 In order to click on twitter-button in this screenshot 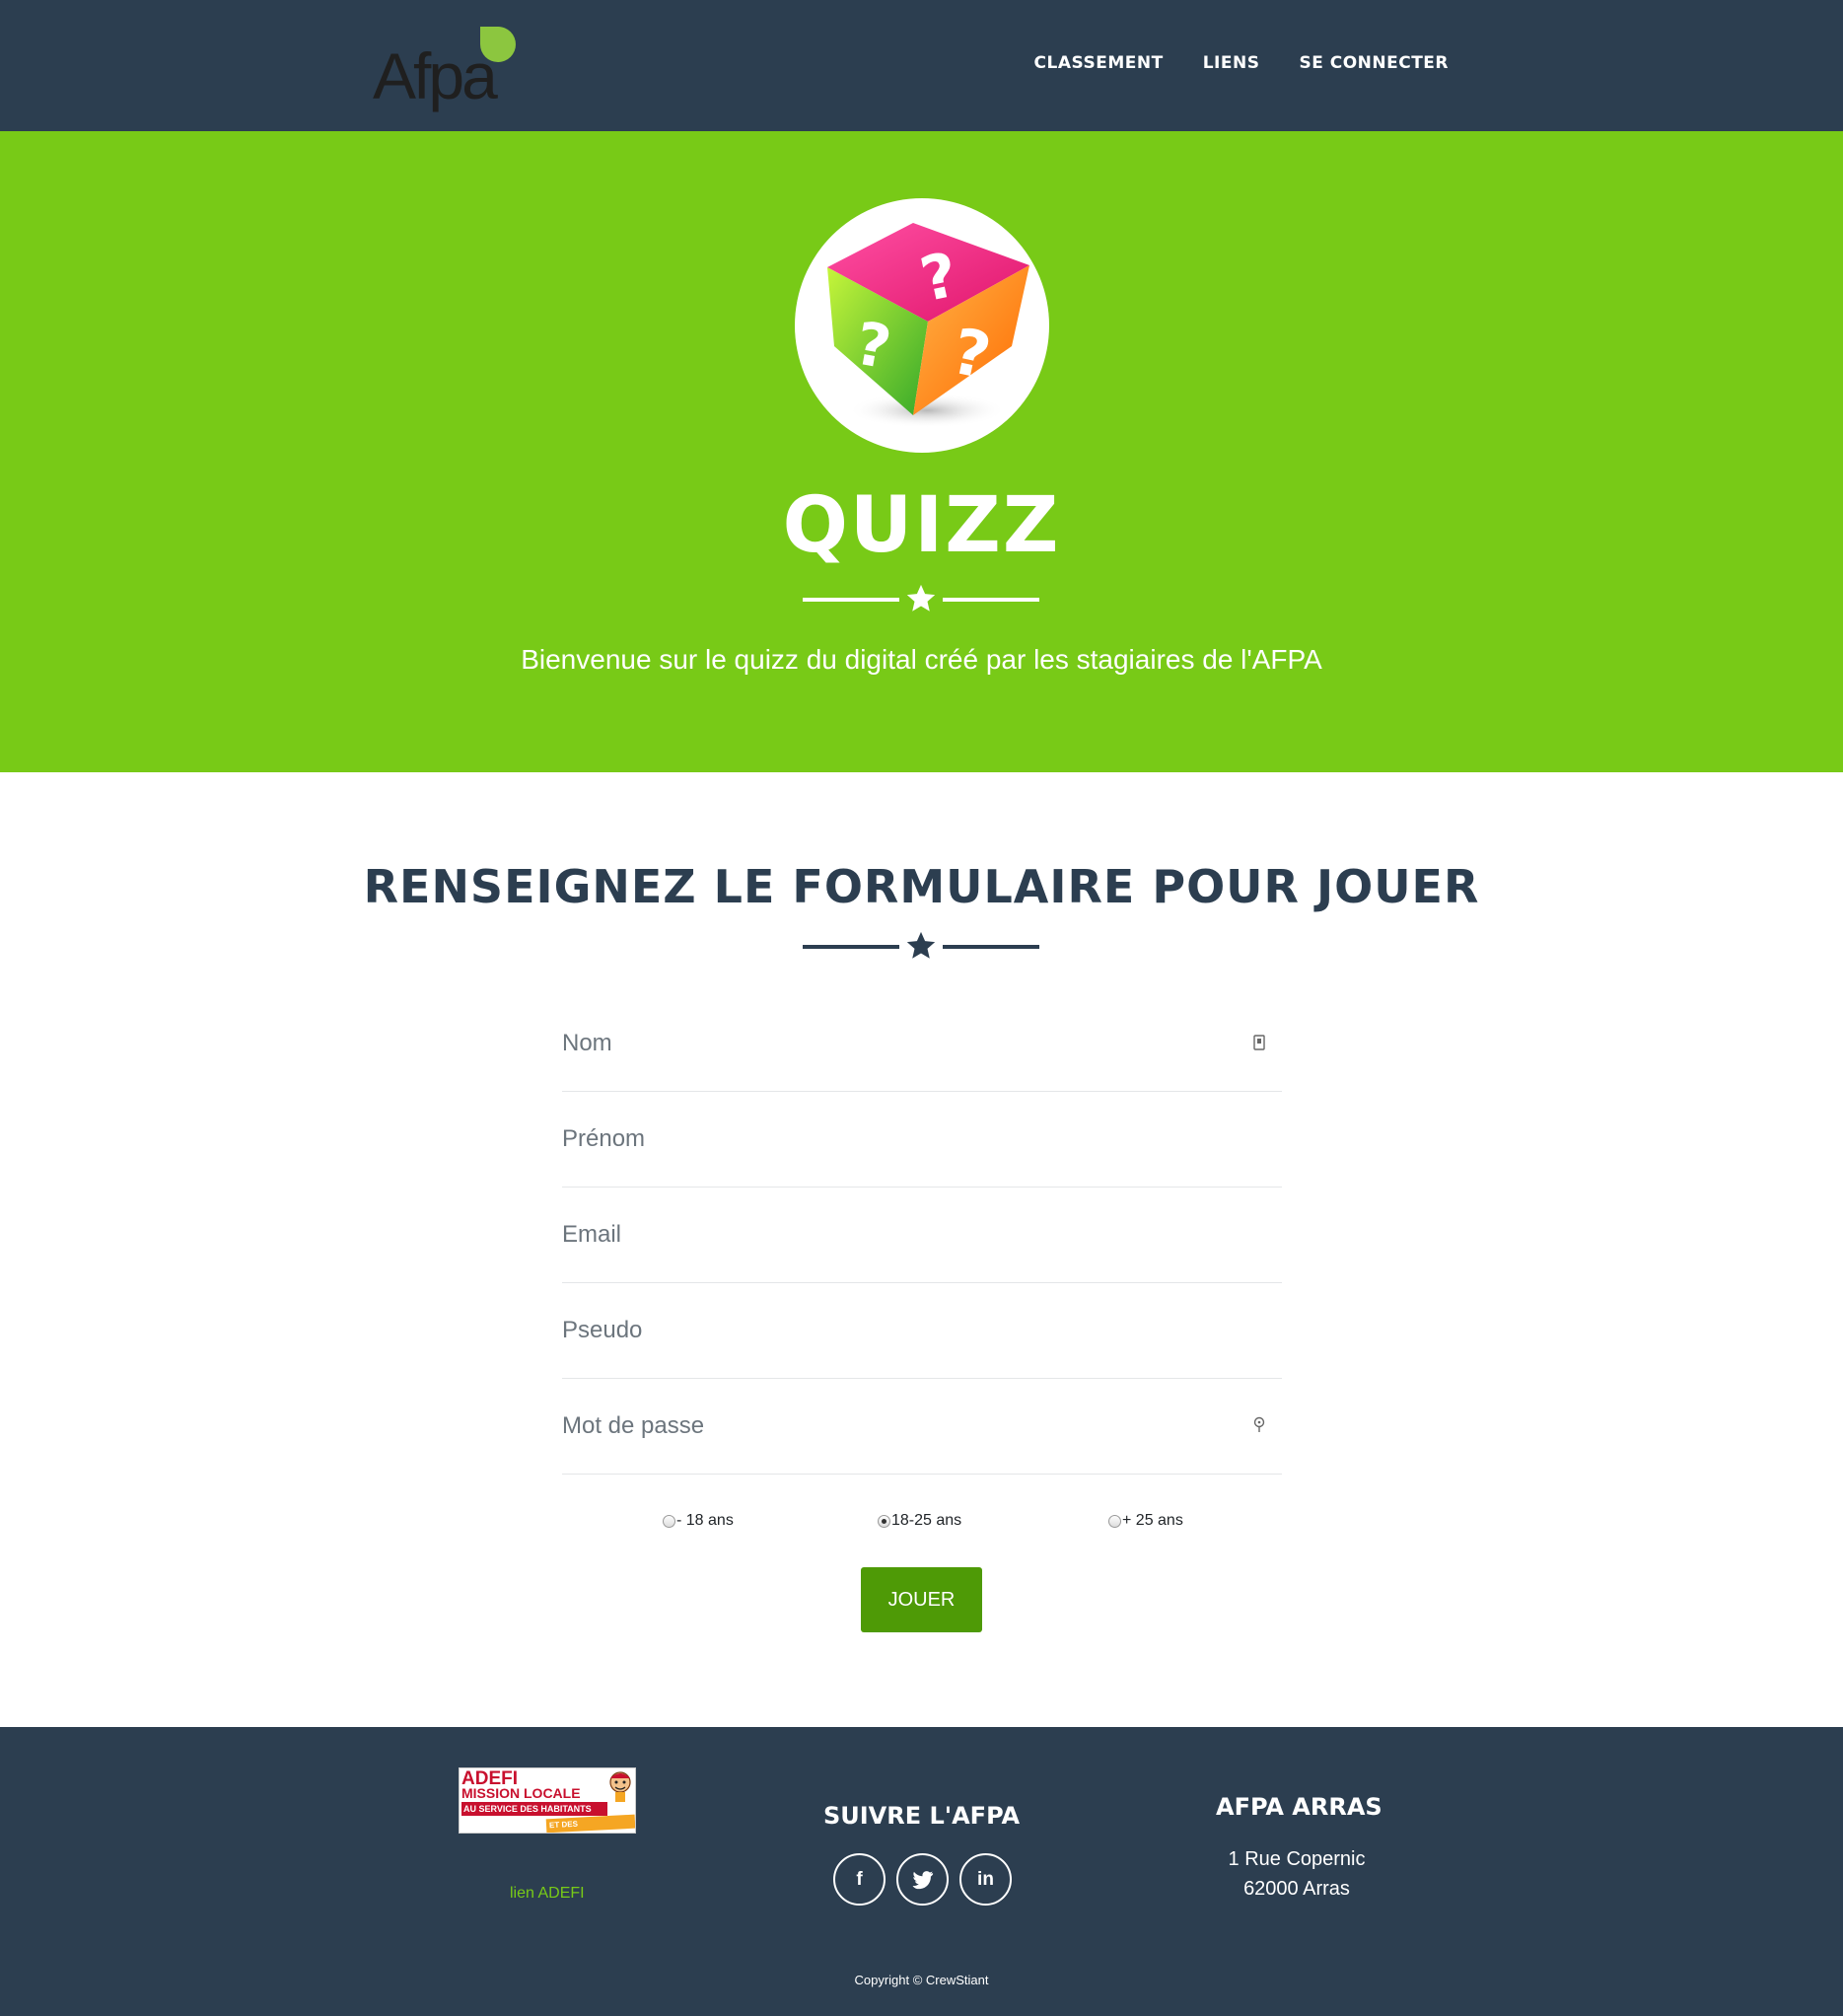, I will do `click(923, 1879)`.